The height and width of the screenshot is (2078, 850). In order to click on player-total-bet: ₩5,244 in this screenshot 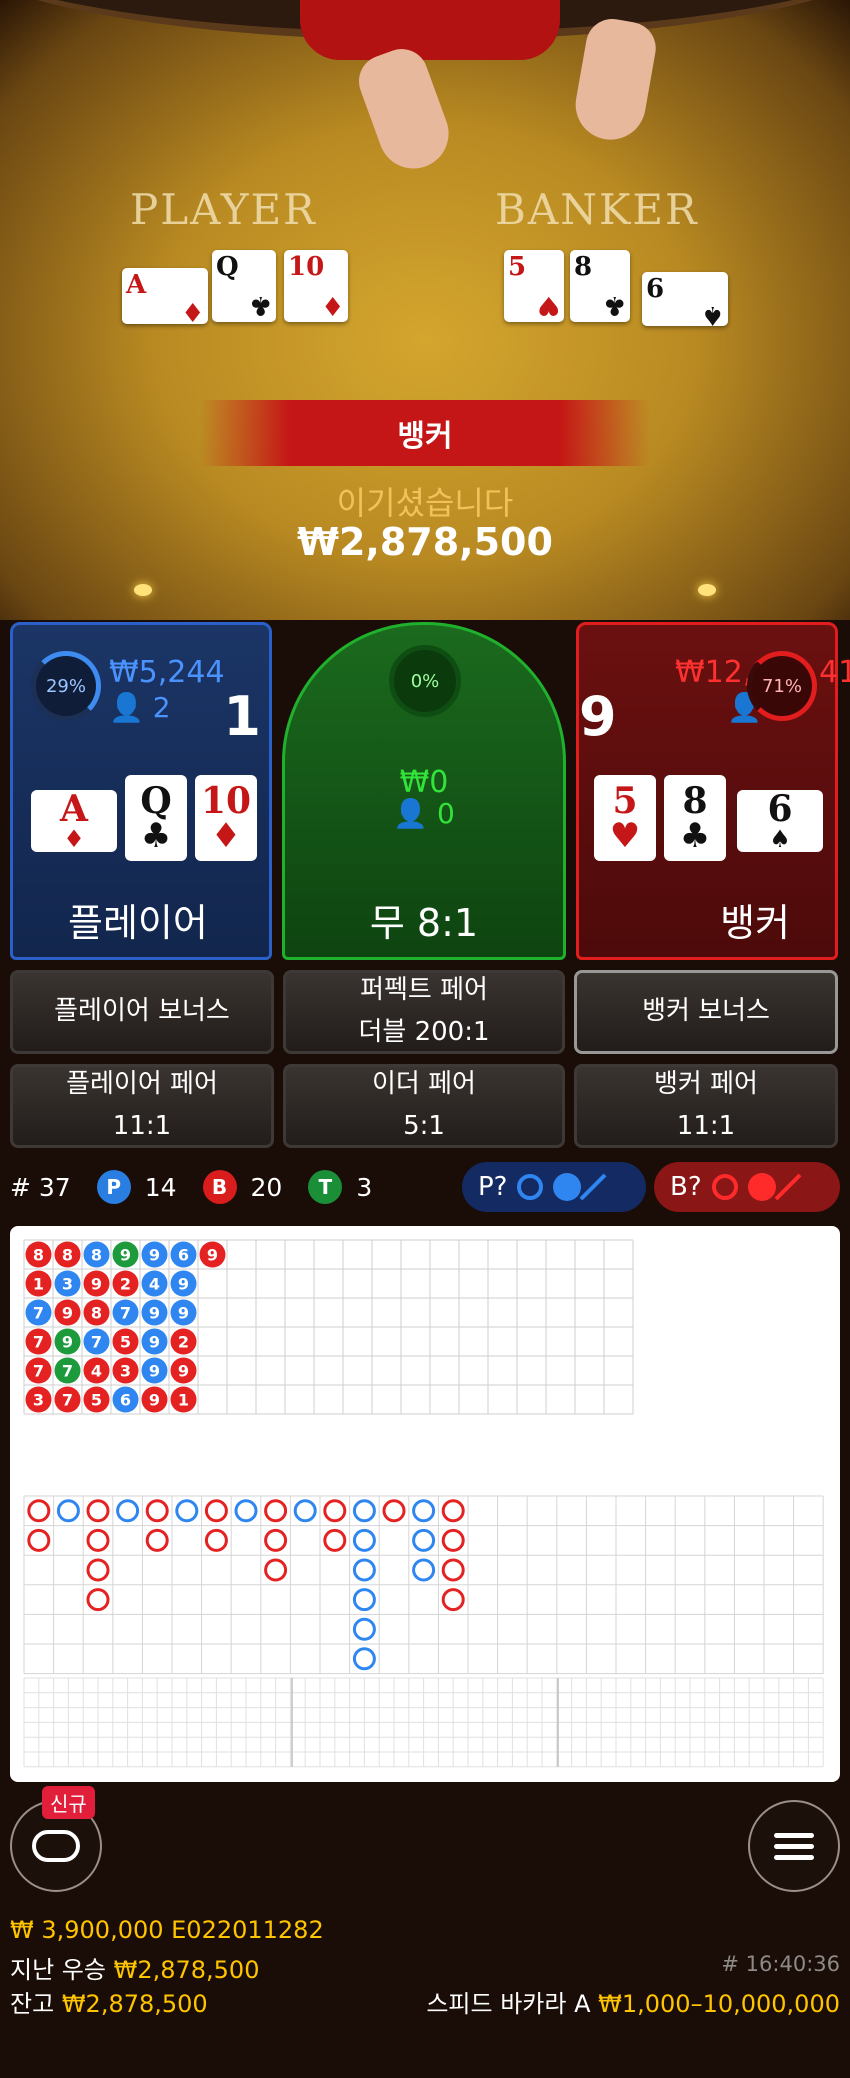, I will do `click(167, 672)`.